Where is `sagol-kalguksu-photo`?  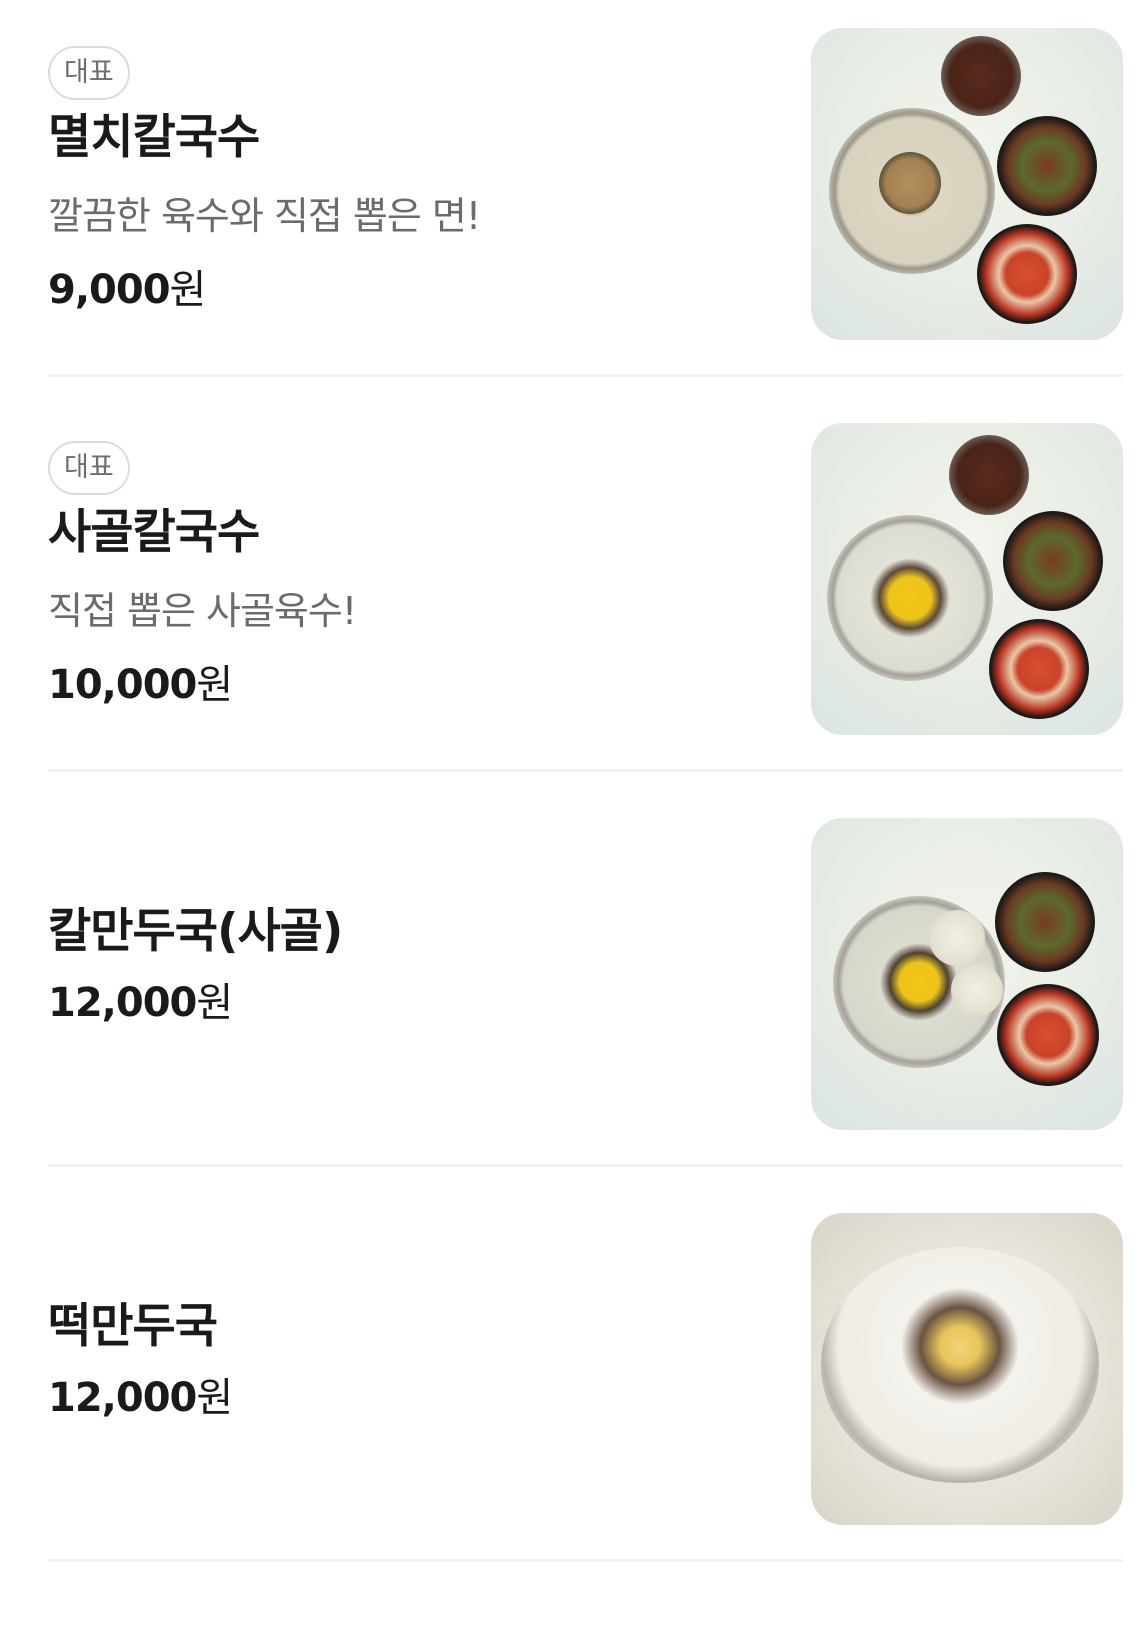 sagol-kalguksu-photo is located at coordinates (967, 579).